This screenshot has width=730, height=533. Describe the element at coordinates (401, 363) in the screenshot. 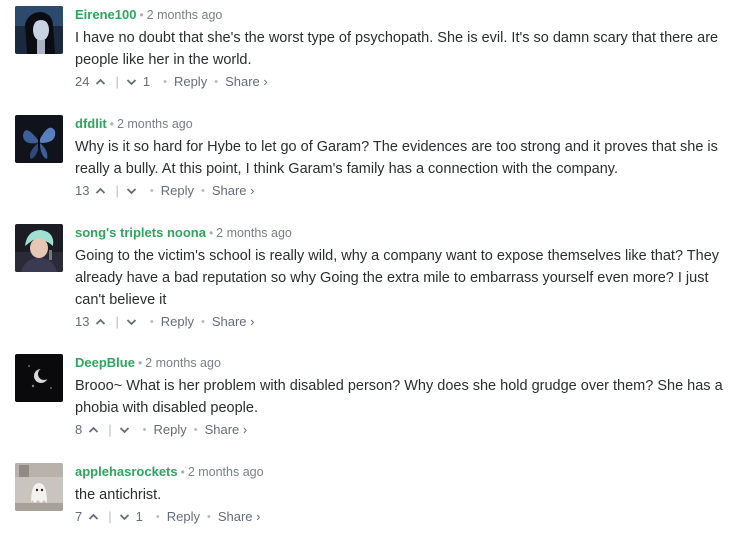

I see `comment-meta: DeepBlue • 2 months ago` at that location.